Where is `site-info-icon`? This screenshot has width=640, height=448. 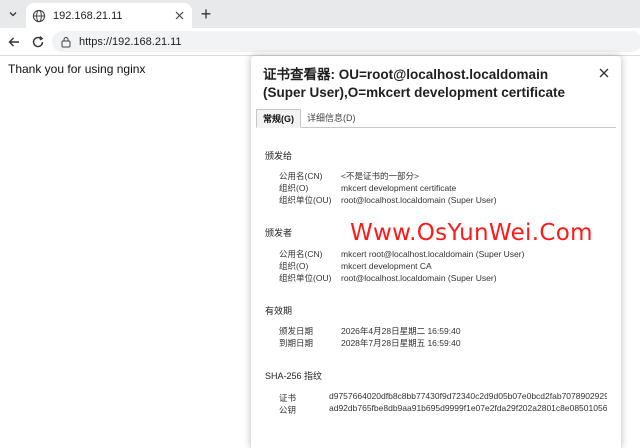 site-info-icon is located at coordinates (66, 42).